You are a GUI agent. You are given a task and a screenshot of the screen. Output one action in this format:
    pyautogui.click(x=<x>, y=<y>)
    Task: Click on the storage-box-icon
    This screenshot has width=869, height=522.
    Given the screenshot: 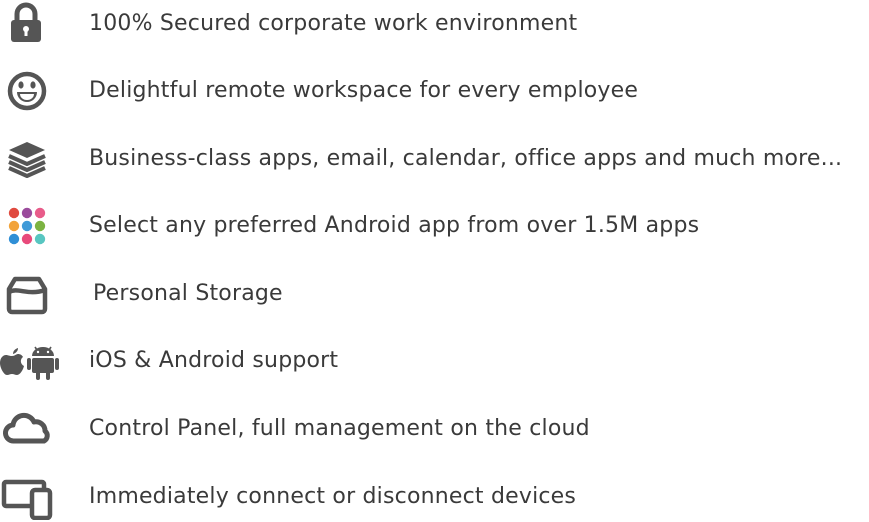 What is the action you would take?
    pyautogui.click(x=30, y=294)
    